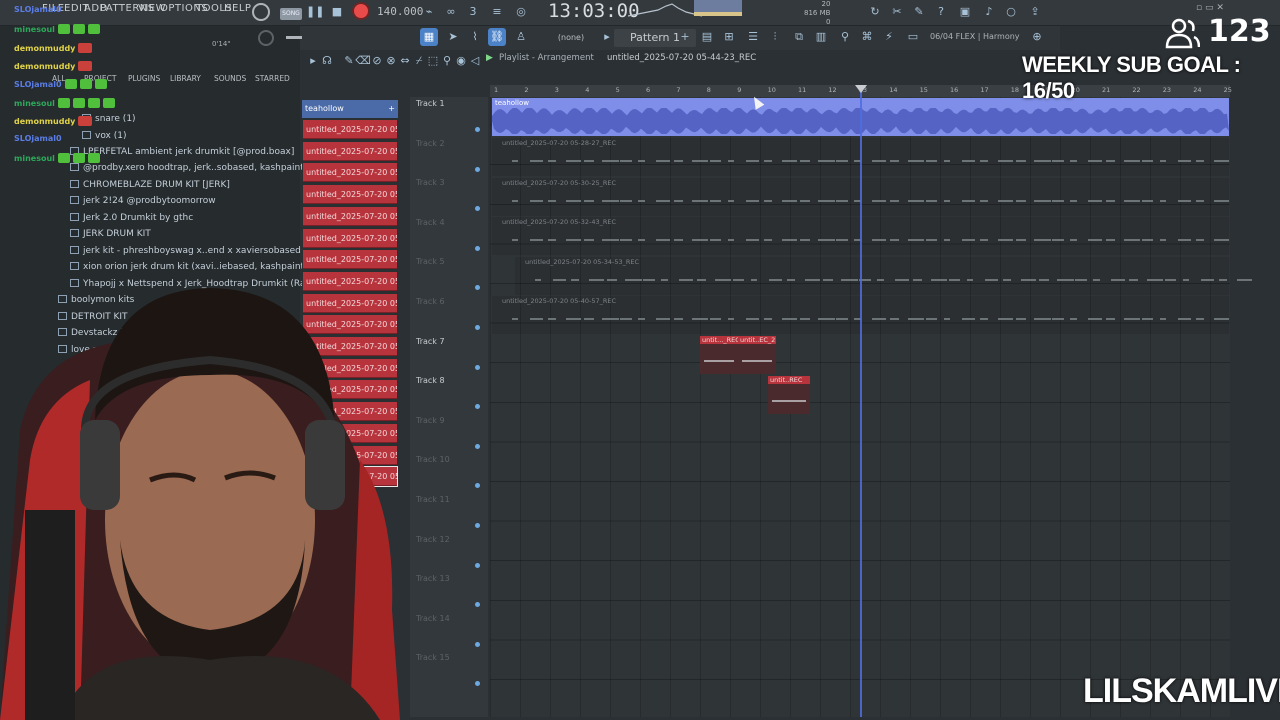 The width and height of the screenshot is (1280, 720). What do you see at coordinates (989, 12) in the screenshot?
I see `mic-icon: ♪` at bounding box center [989, 12].